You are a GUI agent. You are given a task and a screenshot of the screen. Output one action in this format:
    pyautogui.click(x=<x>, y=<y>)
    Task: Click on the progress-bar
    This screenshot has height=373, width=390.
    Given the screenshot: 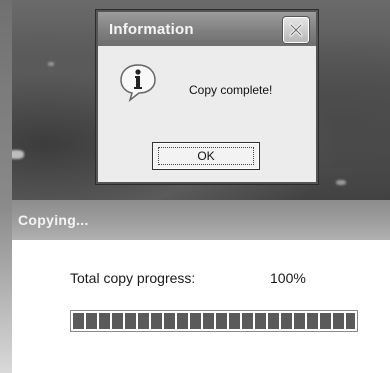 What is the action you would take?
    pyautogui.click(x=214, y=321)
    